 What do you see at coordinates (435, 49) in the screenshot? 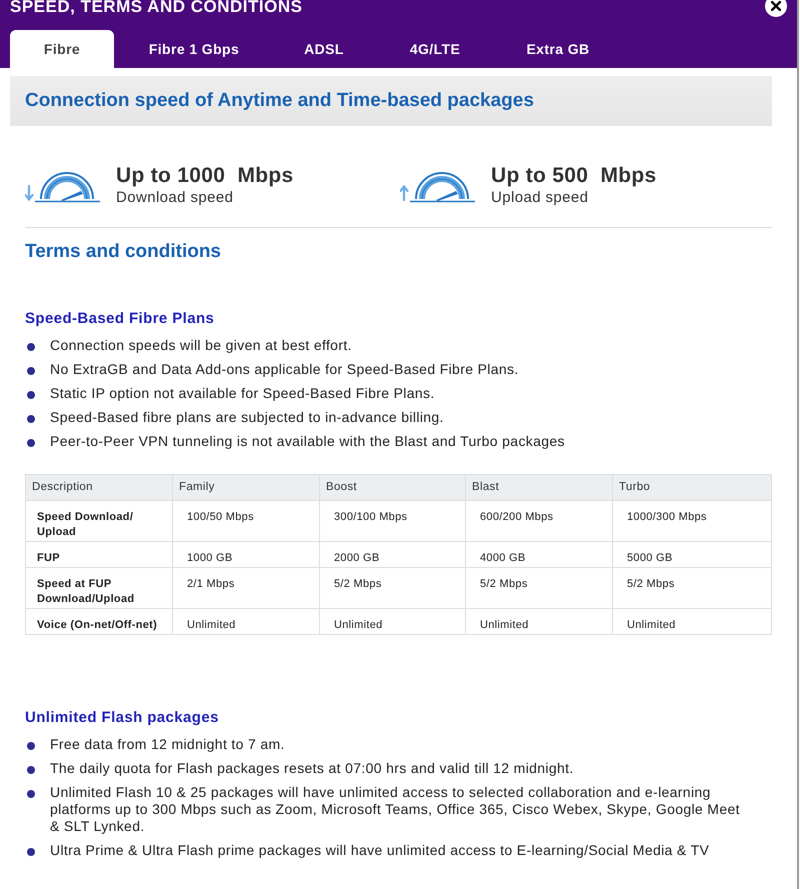
I see `tab: 4G/LTE` at bounding box center [435, 49].